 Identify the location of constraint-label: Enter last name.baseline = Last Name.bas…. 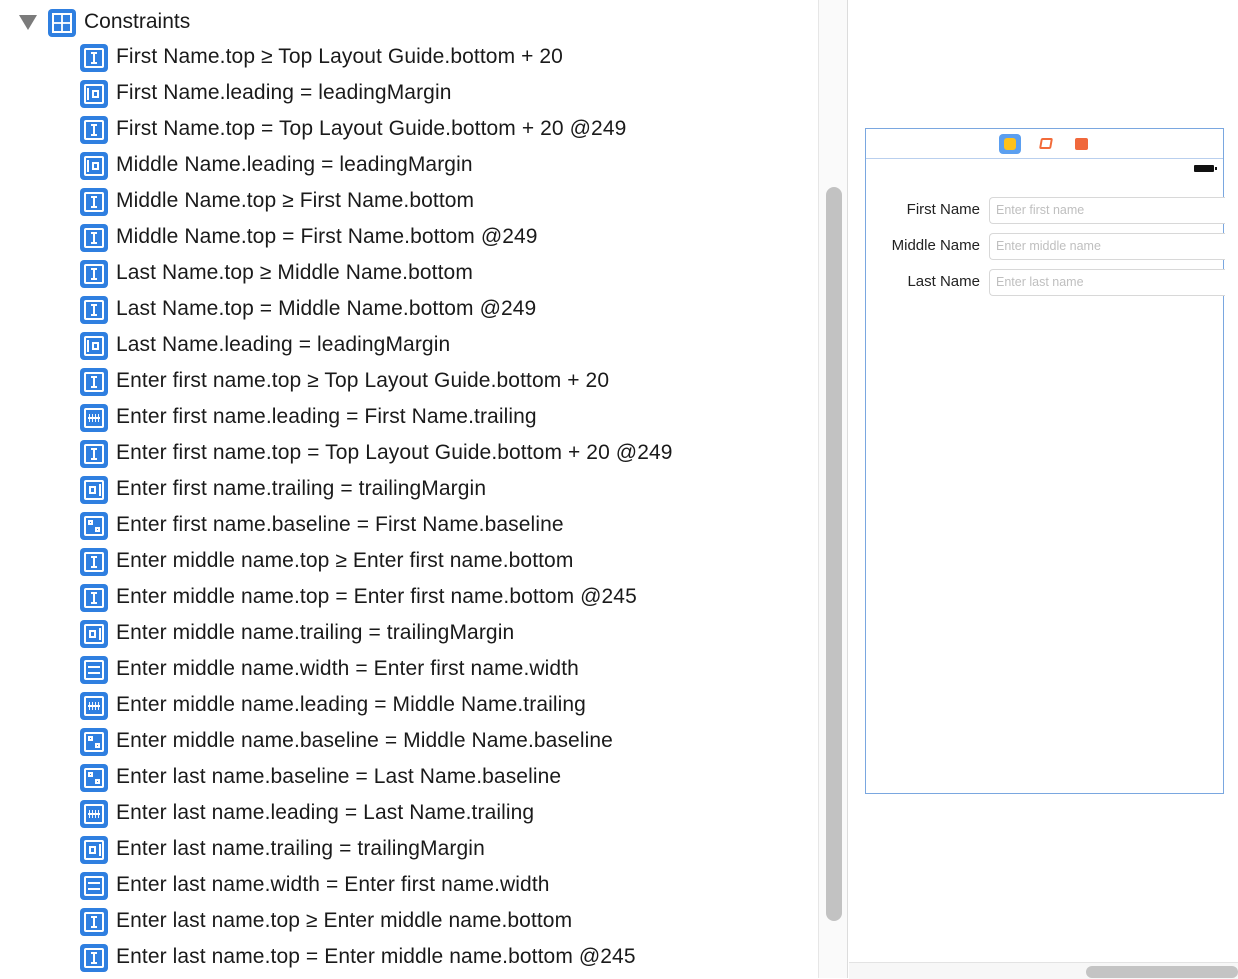
(339, 776).